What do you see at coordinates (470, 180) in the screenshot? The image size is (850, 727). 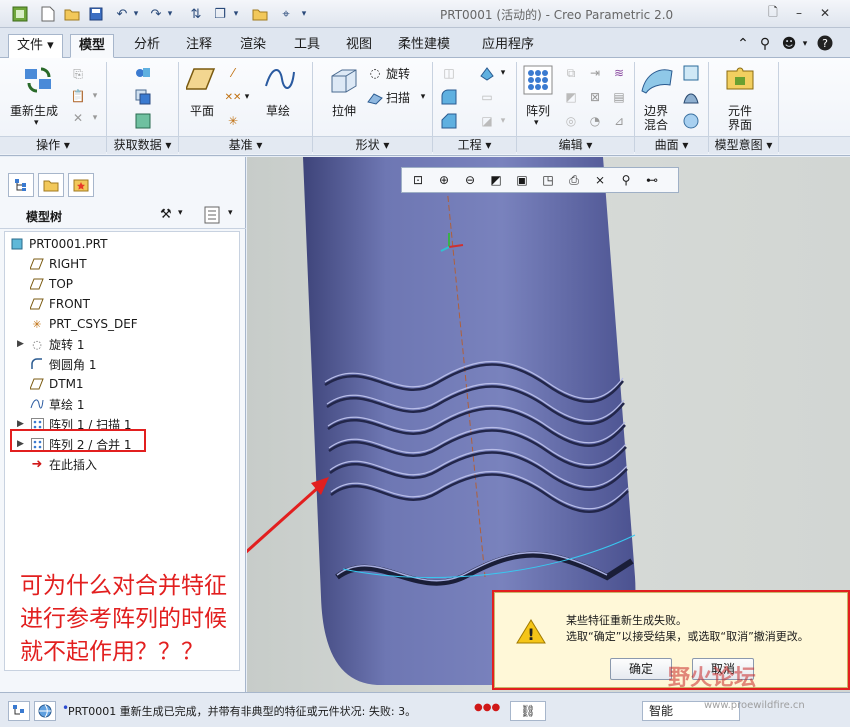 I see `zoom-out-icon: ⊖` at bounding box center [470, 180].